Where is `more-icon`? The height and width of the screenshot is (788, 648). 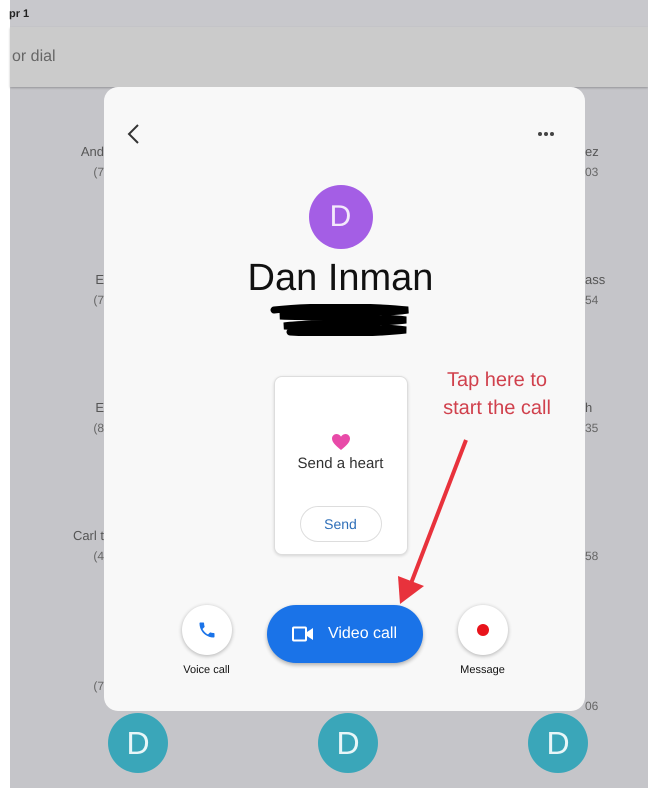
more-icon is located at coordinates (546, 134).